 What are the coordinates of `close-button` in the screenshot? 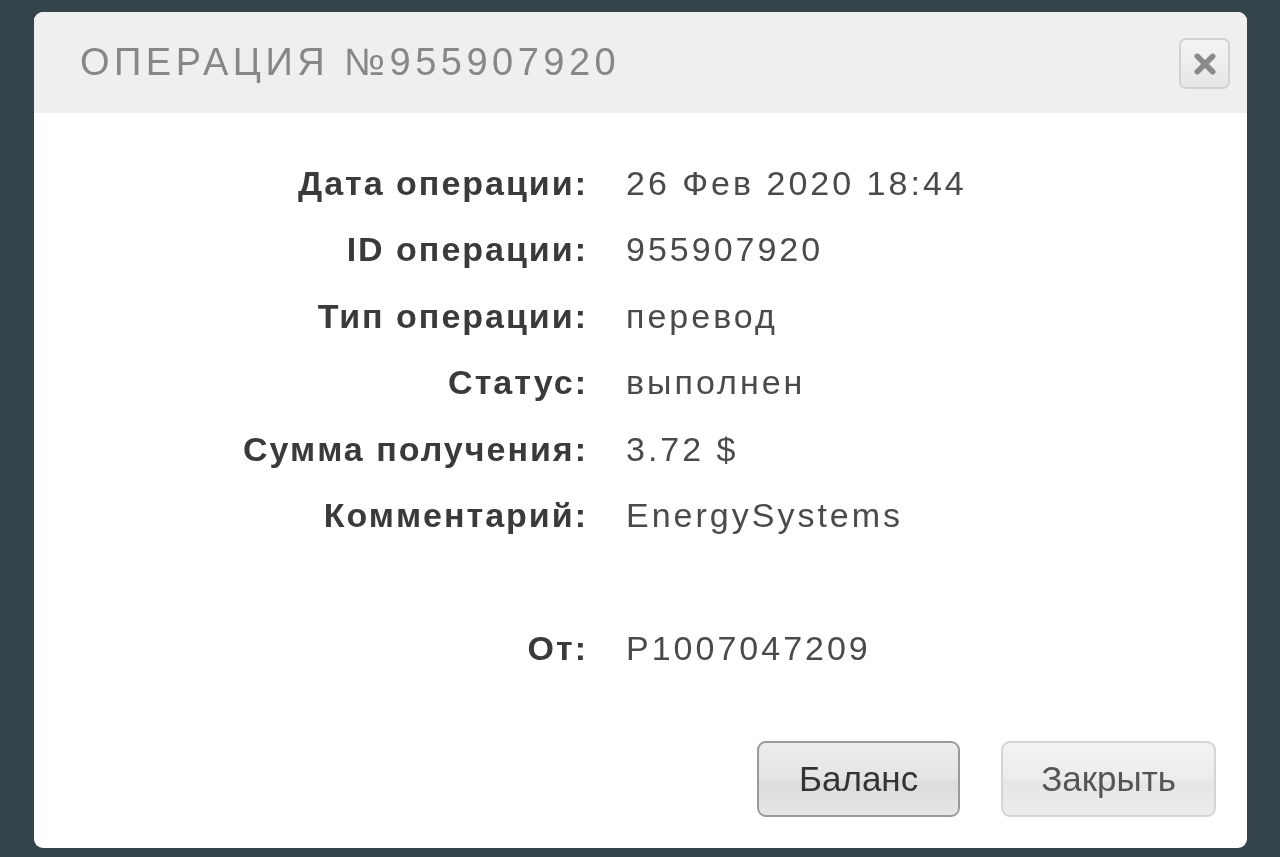 It's located at (1204, 63).